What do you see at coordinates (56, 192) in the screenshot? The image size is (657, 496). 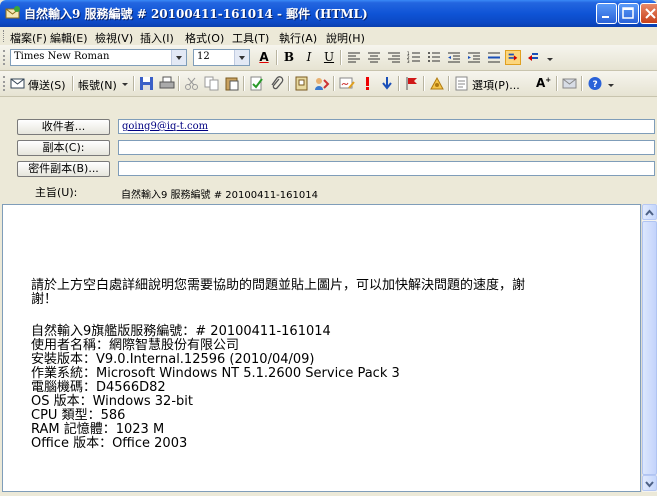 I see `subject-label: 主旨(U):` at bounding box center [56, 192].